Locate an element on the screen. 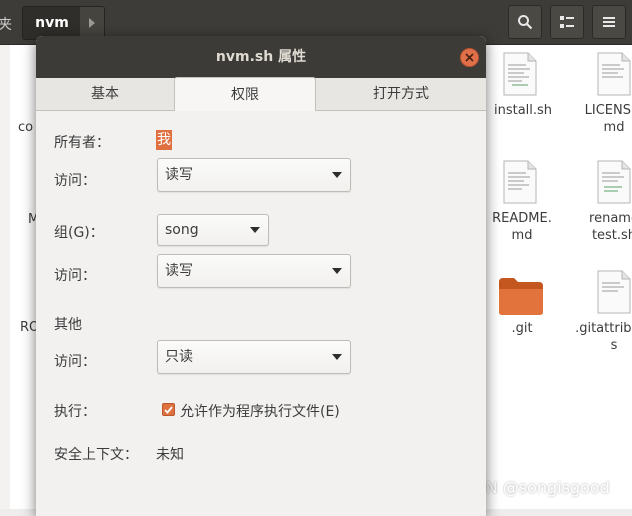  close-icon is located at coordinates (469, 57).